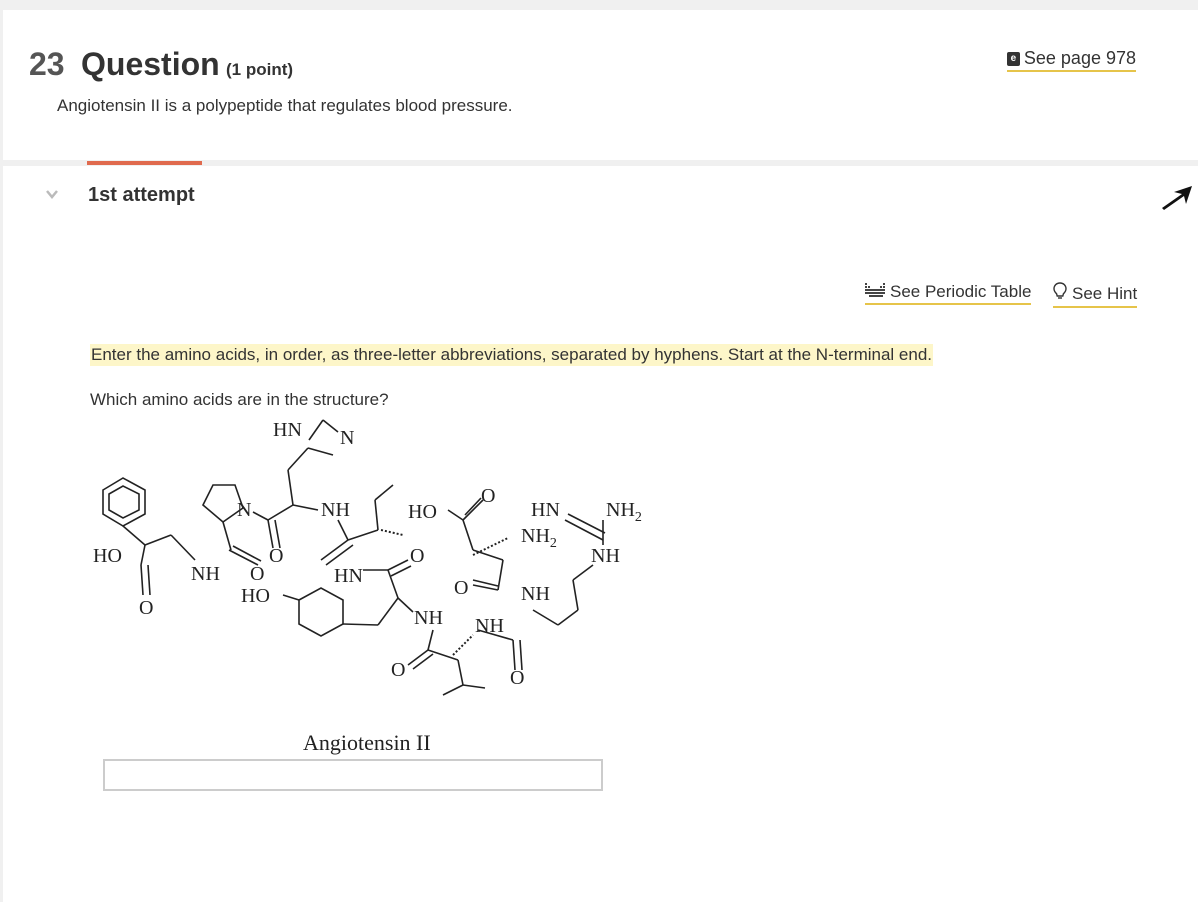 The width and height of the screenshot is (1198, 902). I want to click on periodic-table-icon, so click(875, 292).